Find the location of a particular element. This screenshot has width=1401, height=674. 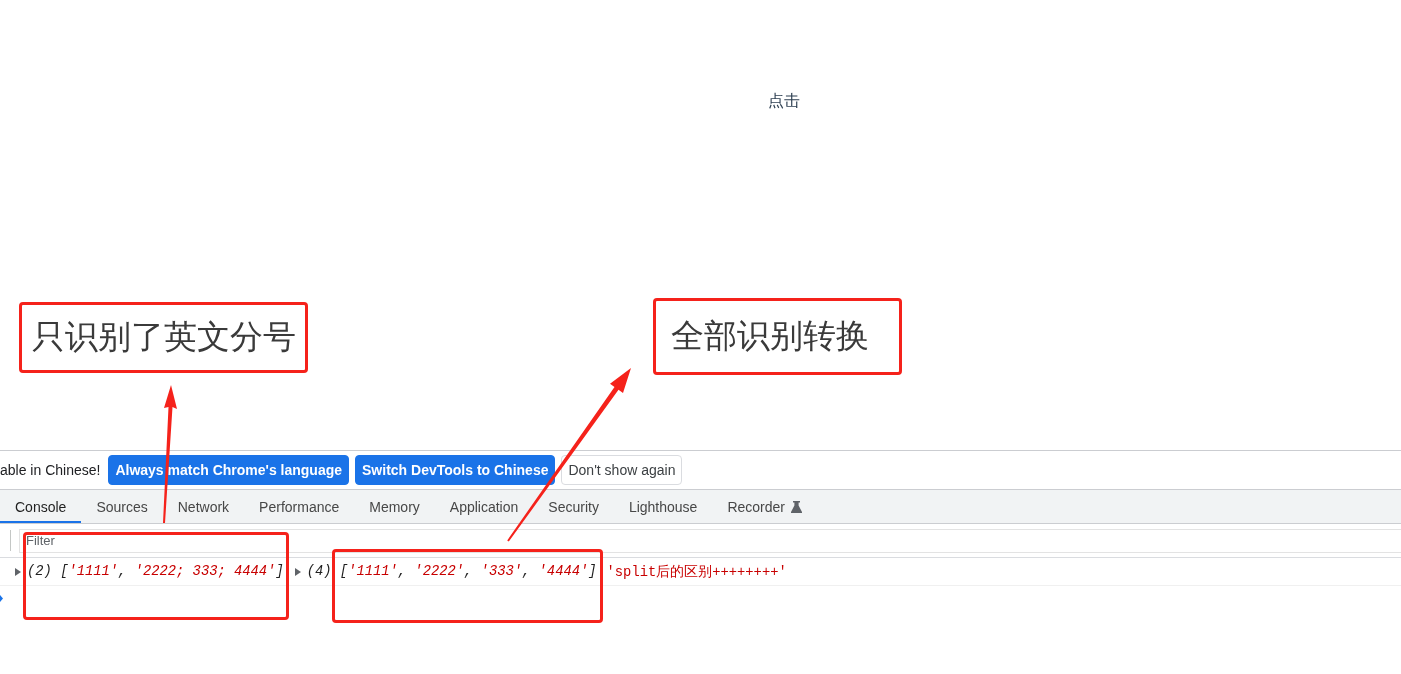

click-text: 点击 is located at coordinates (784, 101).